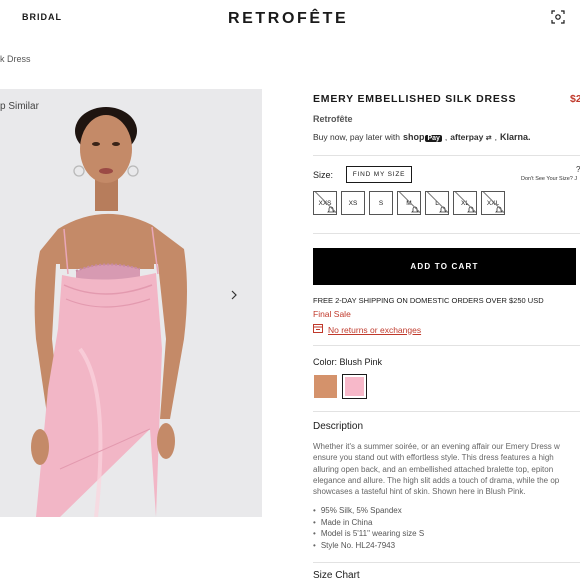 This screenshot has height=580, width=580. What do you see at coordinates (368, 546) in the screenshot?
I see `detail-item: Style No. HL24-7943` at bounding box center [368, 546].